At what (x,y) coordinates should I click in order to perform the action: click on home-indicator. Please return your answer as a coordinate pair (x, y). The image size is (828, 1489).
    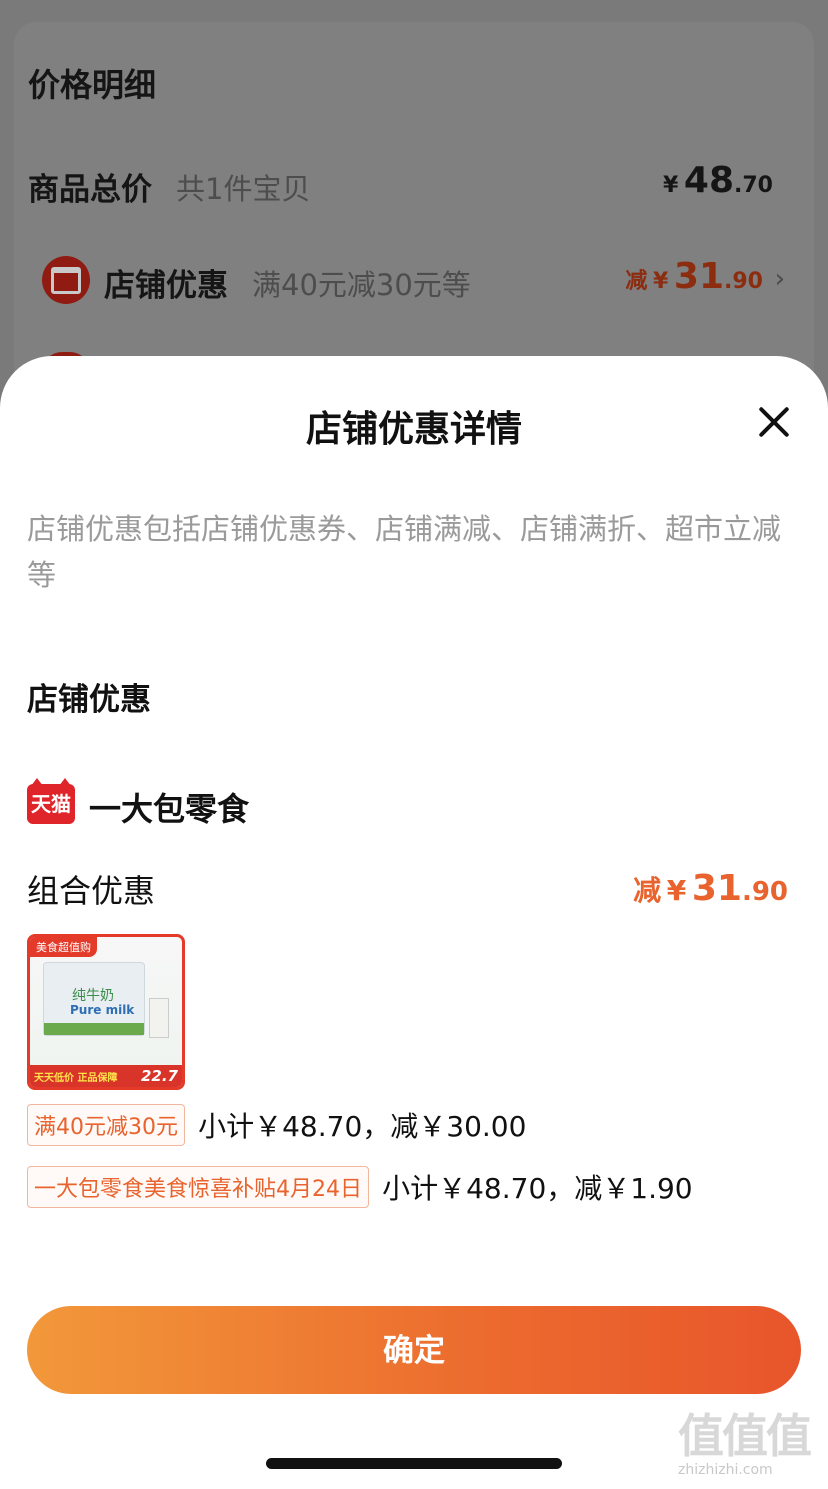
    Looking at the image, I should click on (414, 1463).